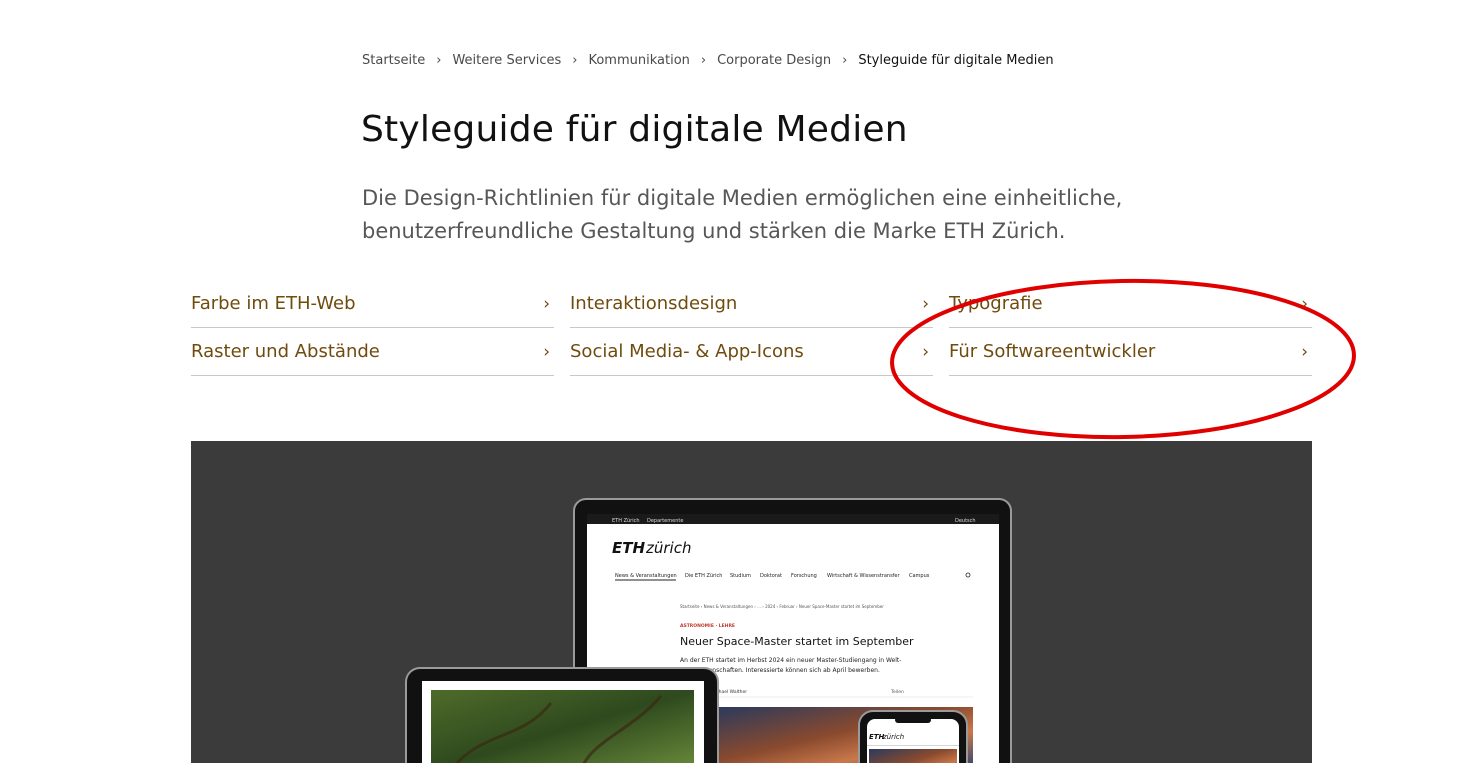 This screenshot has width=1479, height=763. I want to click on breadcrumb-current: Styleguide für digitale Medien, so click(956, 60).